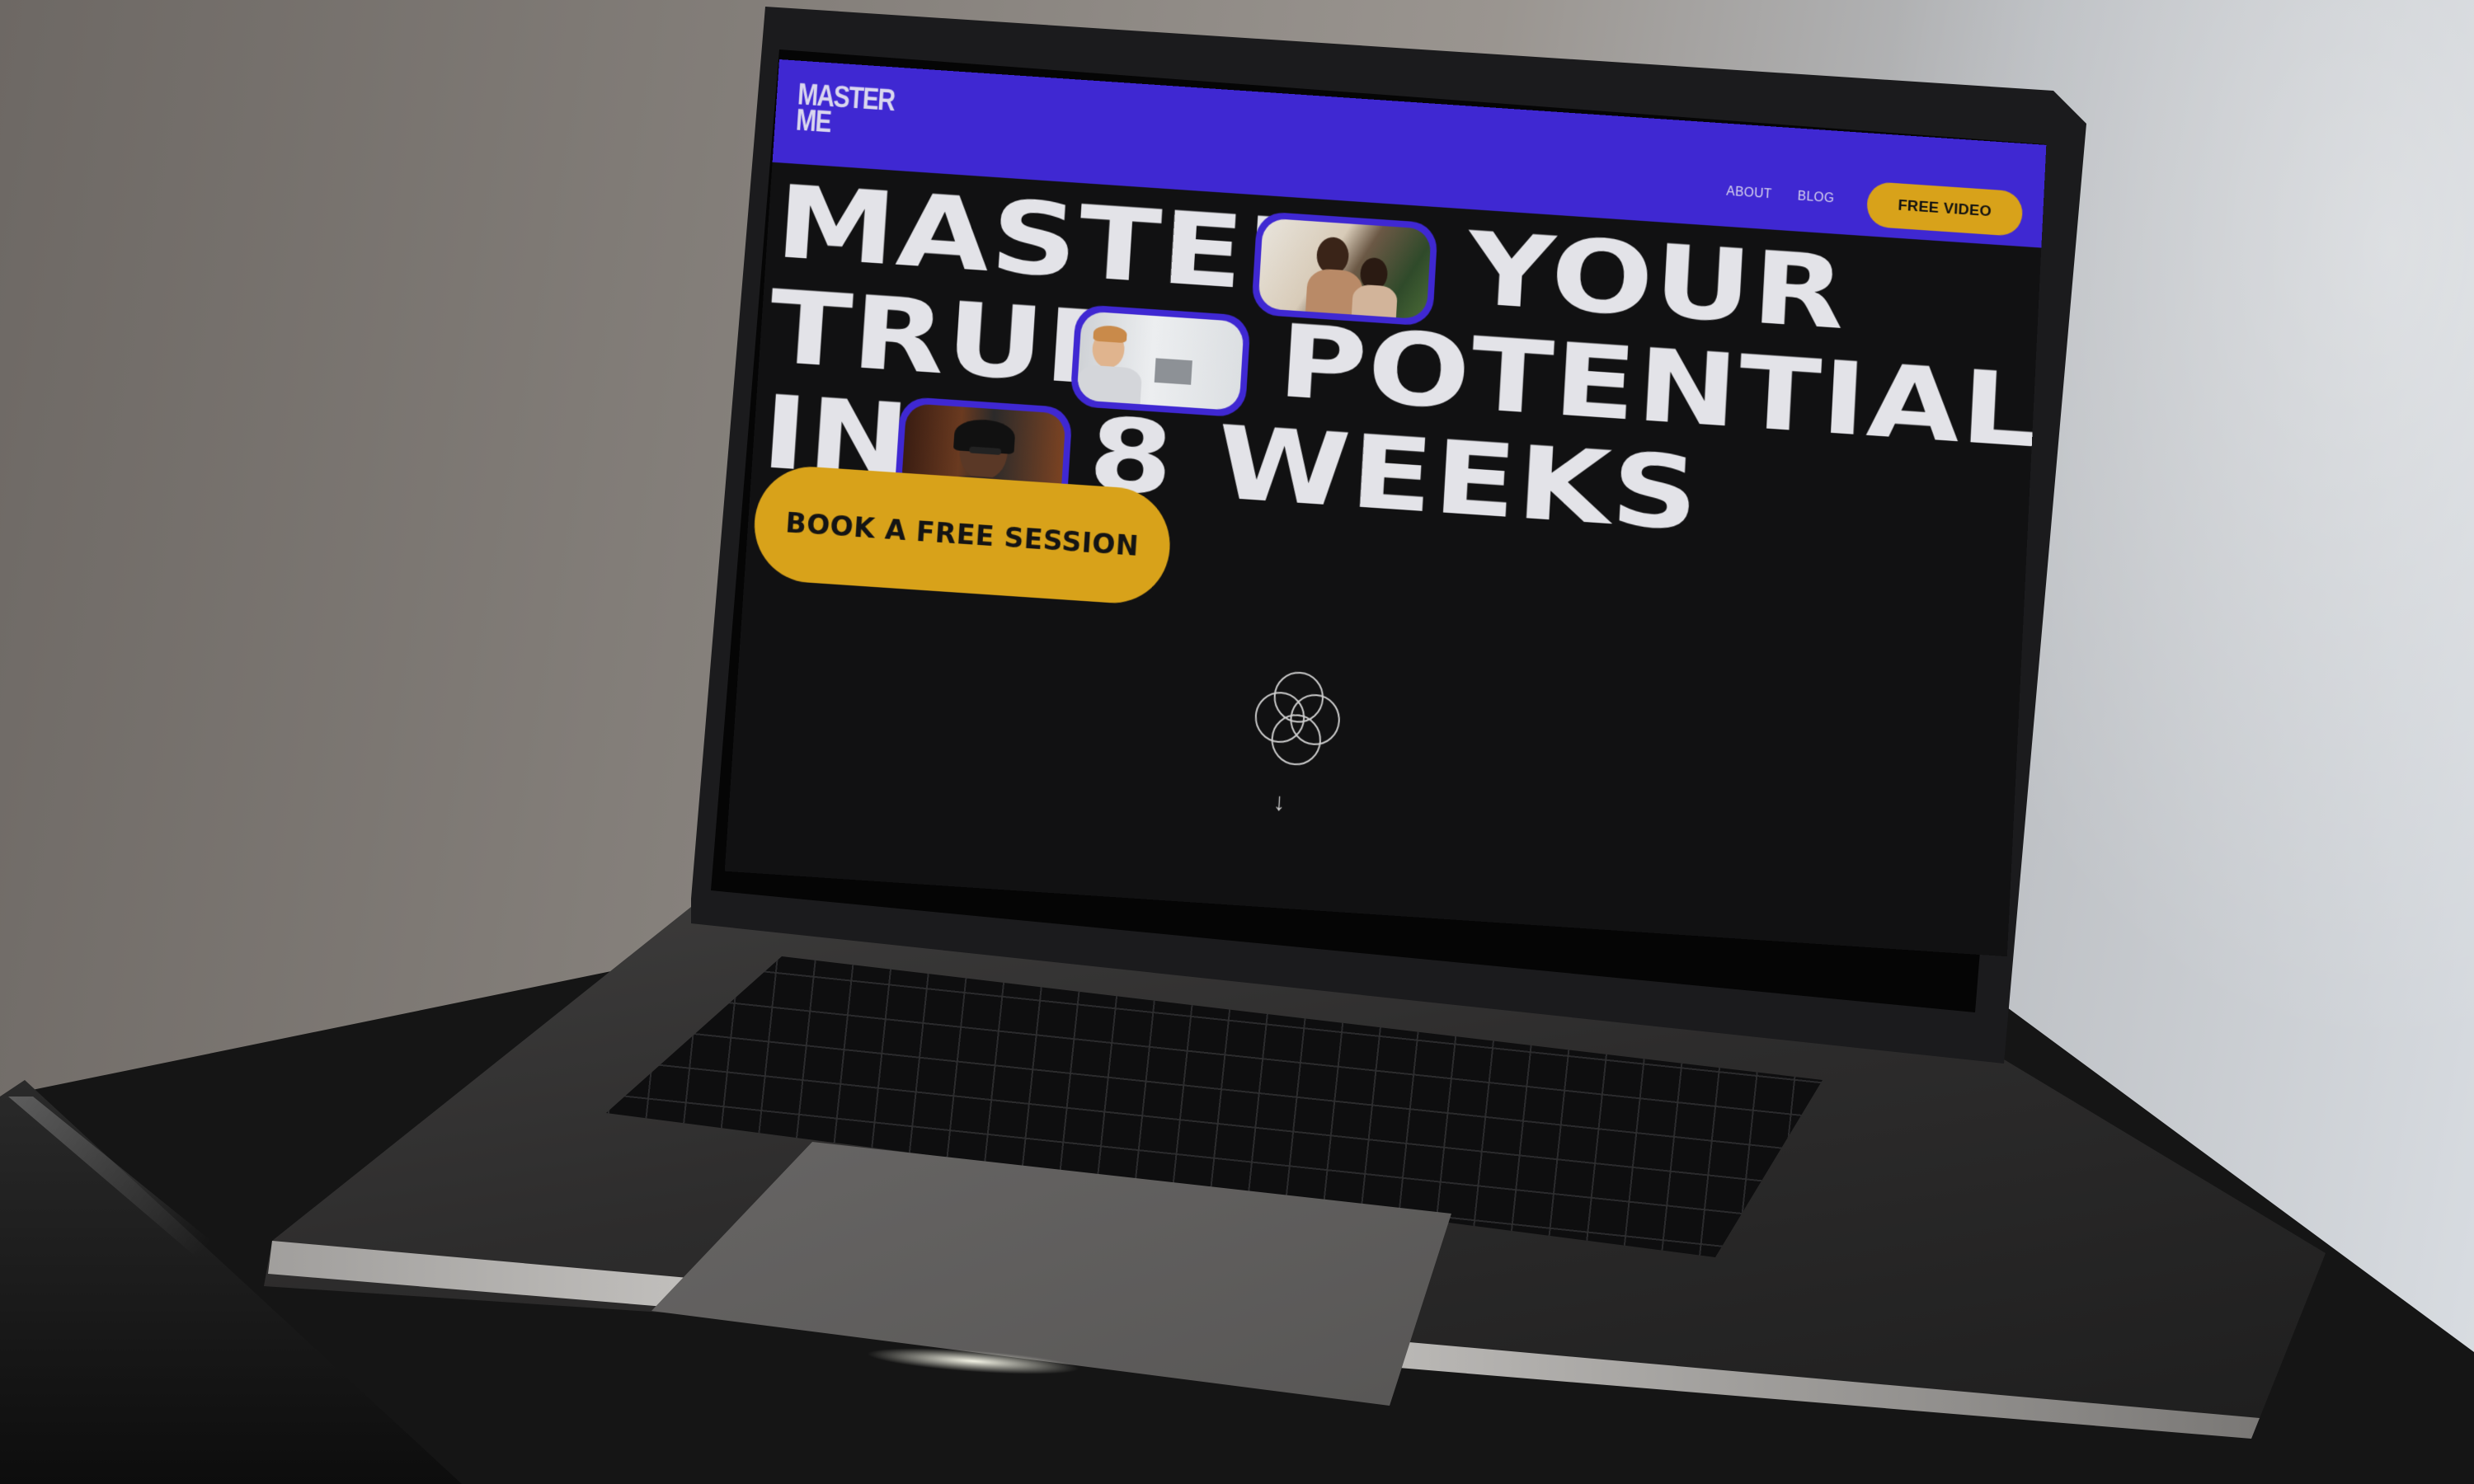 The width and height of the screenshot is (2474, 1484). Describe the element at coordinates (1297, 720) in the screenshot. I see `flower-of-life-icon` at that location.